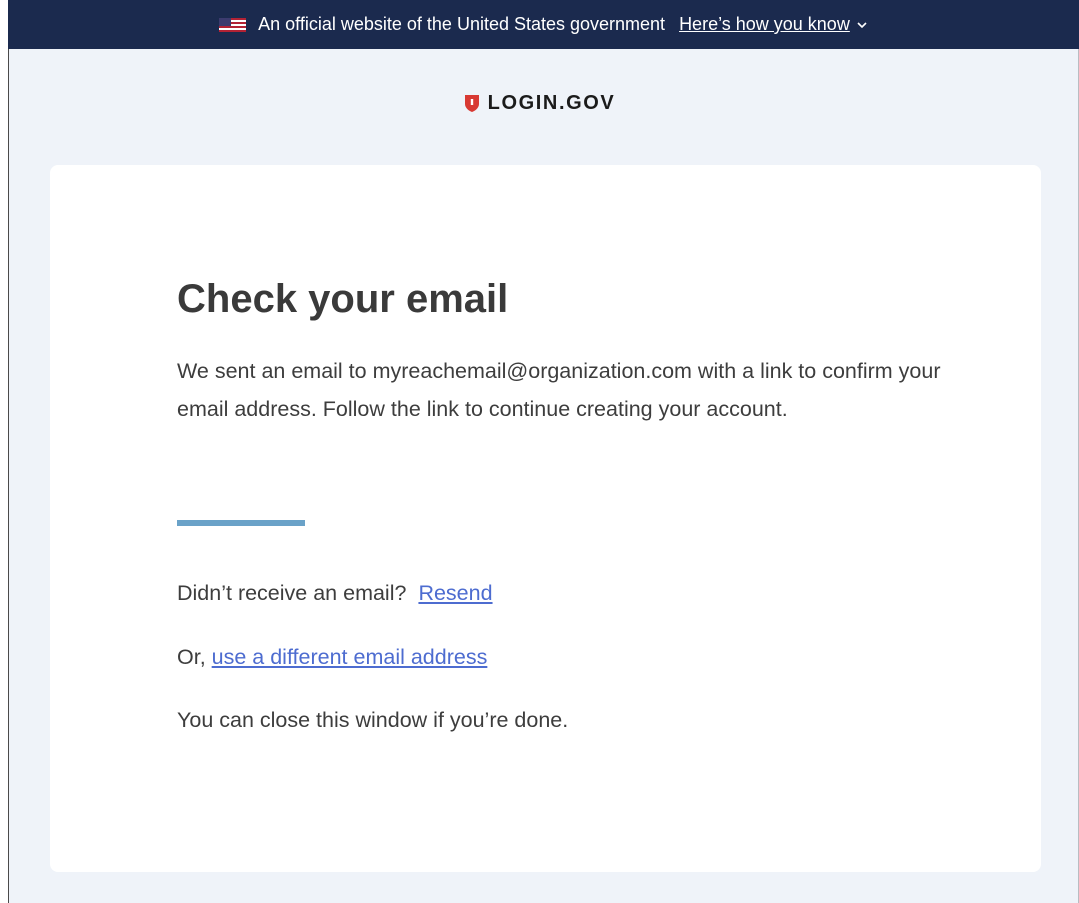 This screenshot has width=1079, height=903. I want to click on login-gov-logo: LOGIN.GOV, so click(539, 103).